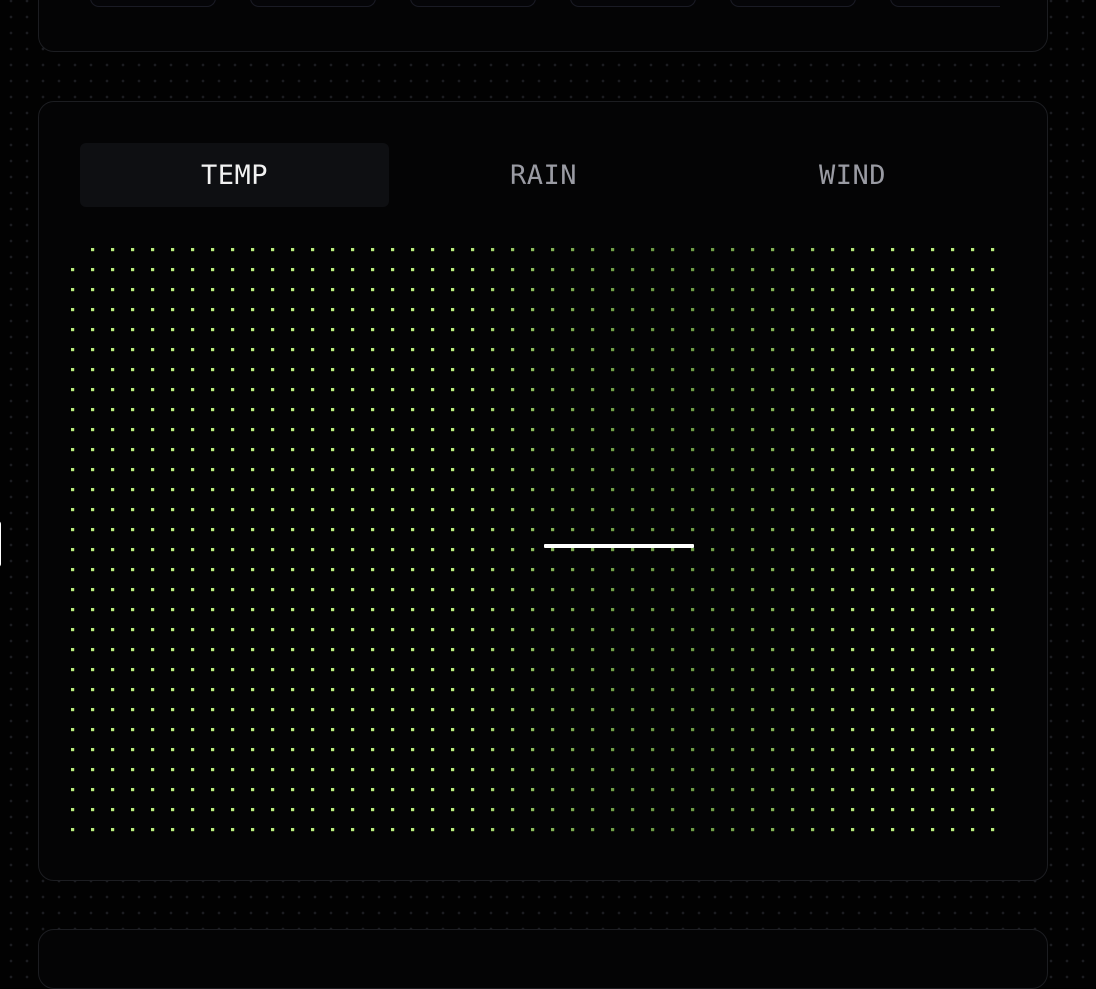 The image size is (1096, 989). I want to click on edge-handle, so click(0, 544).